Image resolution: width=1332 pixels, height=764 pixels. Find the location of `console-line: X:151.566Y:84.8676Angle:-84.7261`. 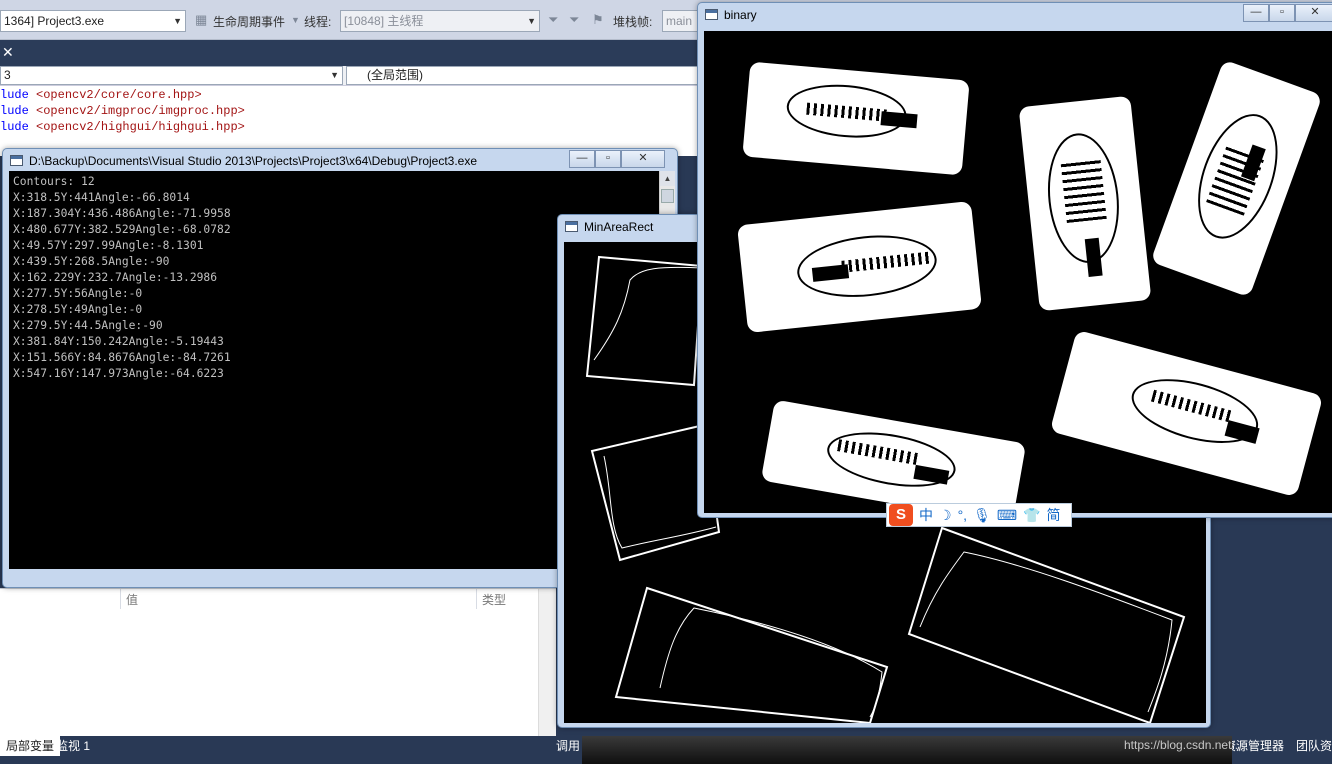

console-line: X:151.566Y:84.8676Angle:-84.7261 is located at coordinates (122, 357).